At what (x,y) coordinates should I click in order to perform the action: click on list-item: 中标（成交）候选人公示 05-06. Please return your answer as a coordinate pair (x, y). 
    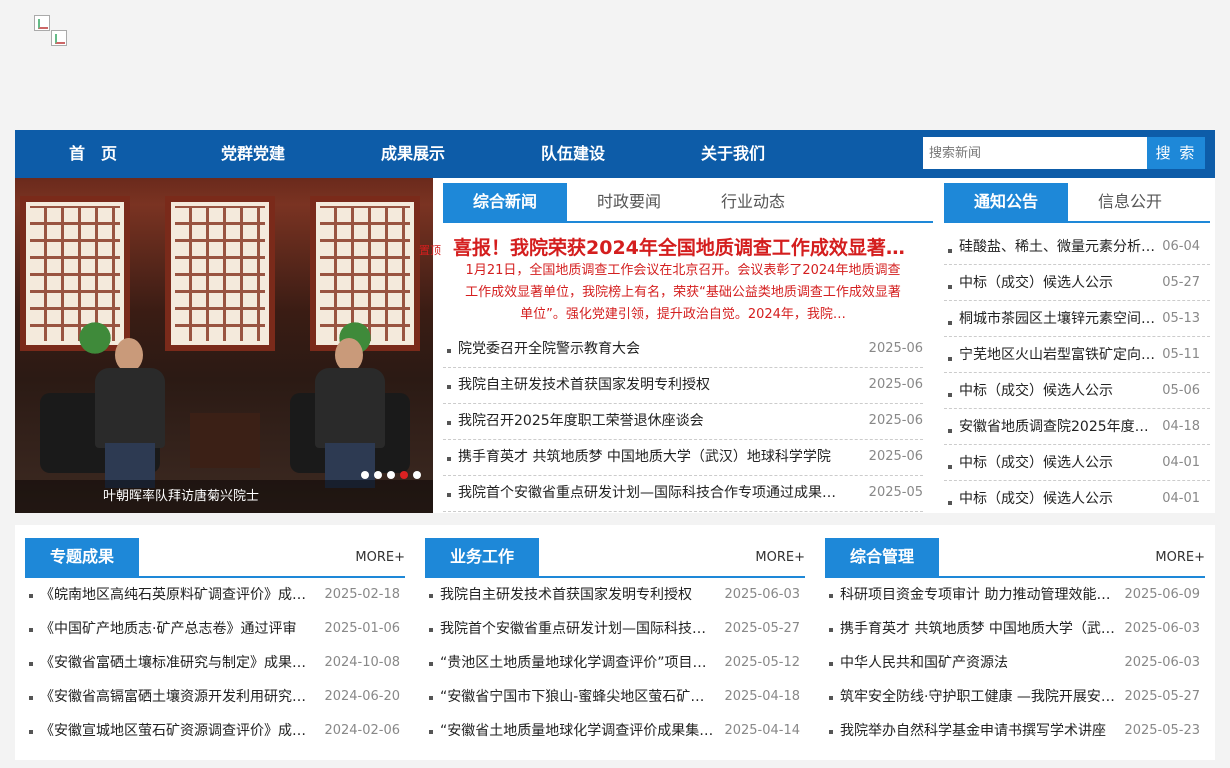
    Looking at the image, I should click on (1077, 391).